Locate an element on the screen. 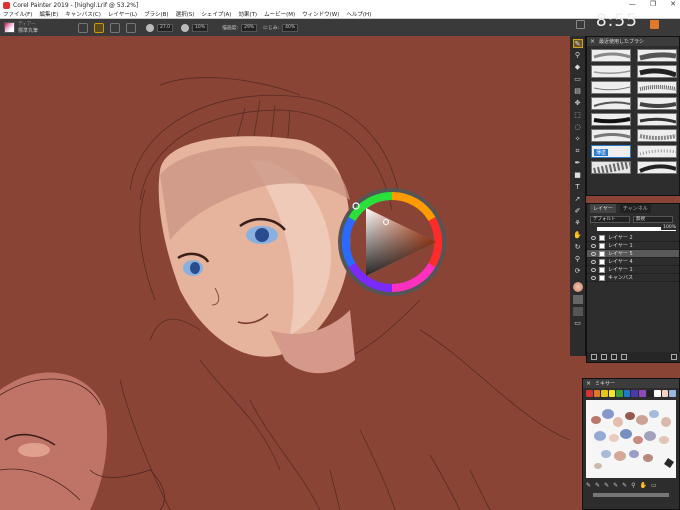  menu-canvas: キャンバス(C) is located at coordinates (83, 14).